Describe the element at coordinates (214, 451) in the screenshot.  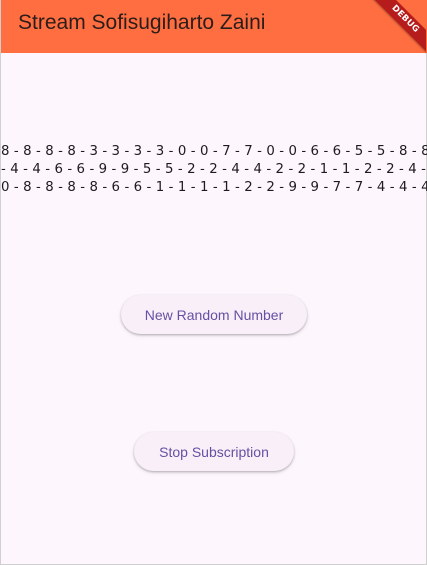
I see `stop-subscription-button: Stop Subscription` at that location.